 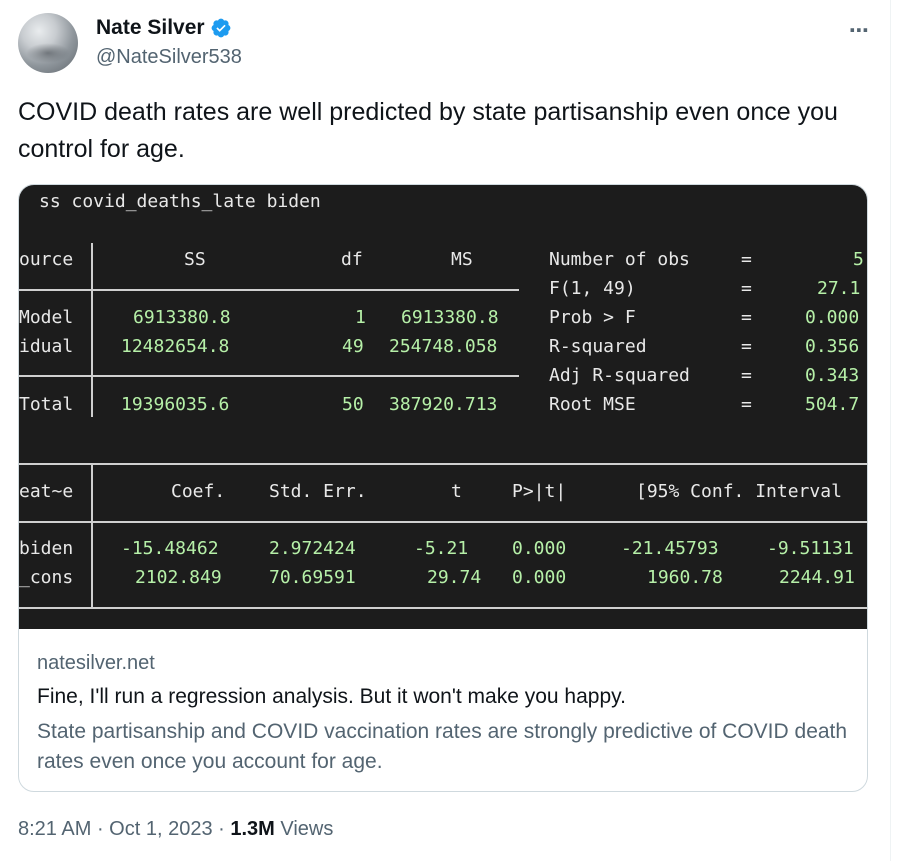 I want to click on stat-value: 0.343, so click(x=832, y=375).